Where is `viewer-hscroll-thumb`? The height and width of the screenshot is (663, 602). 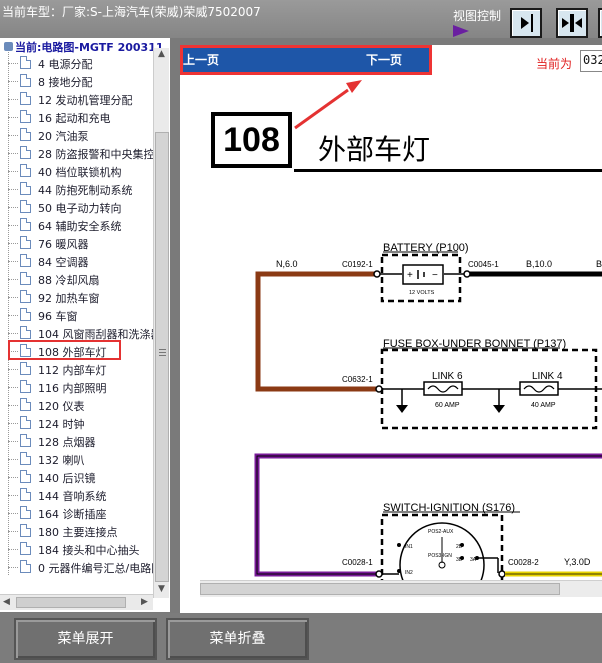
viewer-hscroll-thumb is located at coordinates (380, 589).